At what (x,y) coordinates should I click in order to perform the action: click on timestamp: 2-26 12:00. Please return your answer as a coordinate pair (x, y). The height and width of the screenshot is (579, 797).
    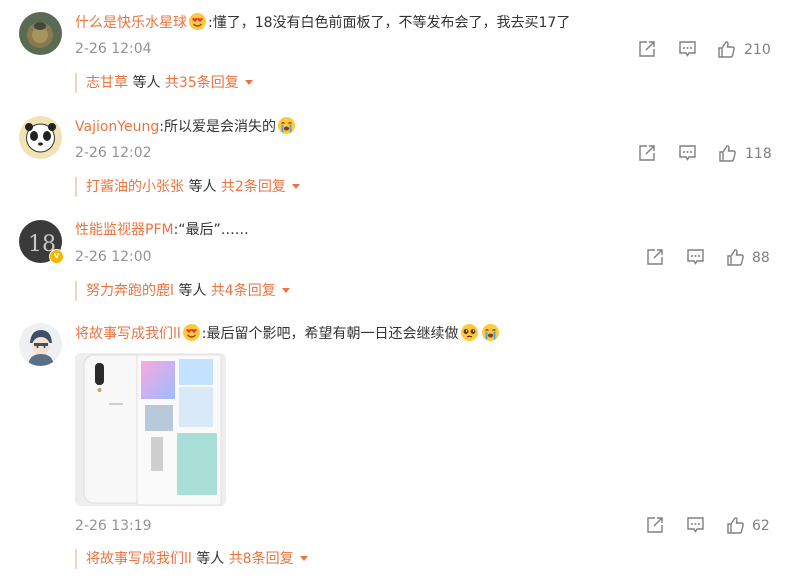
    Looking at the image, I should click on (113, 257).